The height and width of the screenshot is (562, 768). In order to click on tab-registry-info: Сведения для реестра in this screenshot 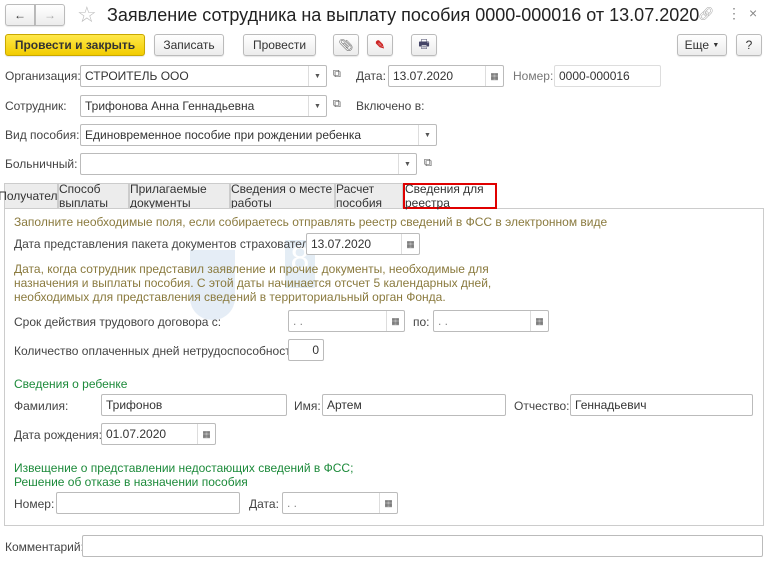, I will do `click(450, 196)`.